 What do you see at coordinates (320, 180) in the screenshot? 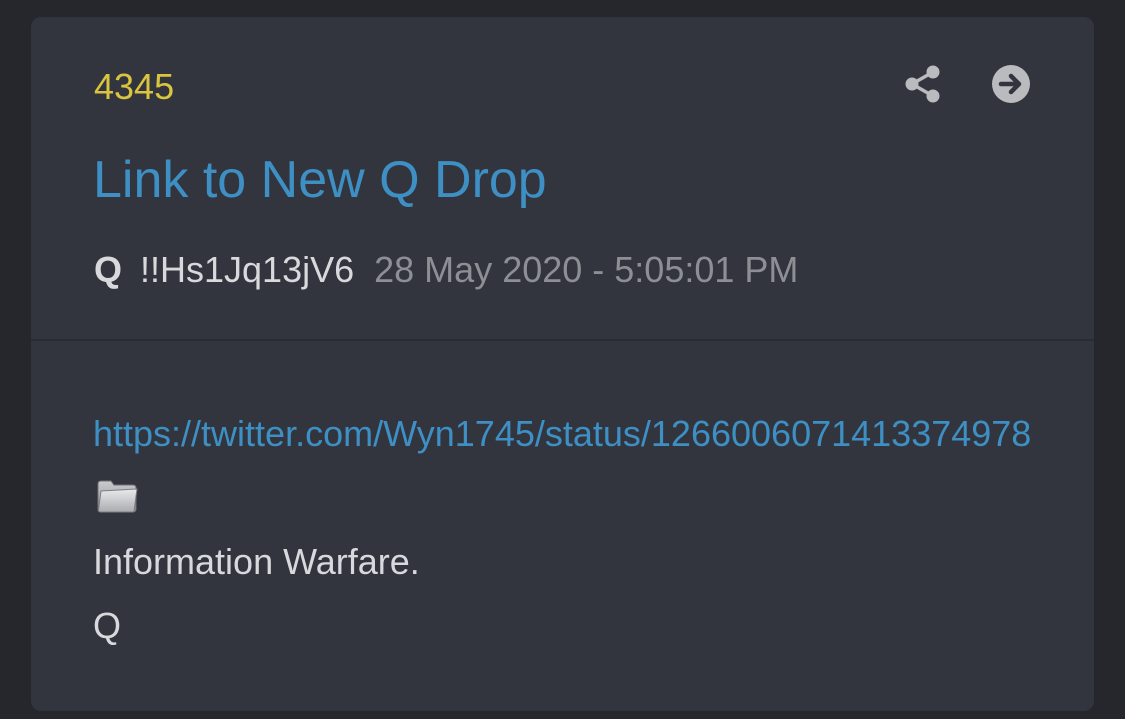
I see `post-title-link: Link to New Q Drop` at bounding box center [320, 180].